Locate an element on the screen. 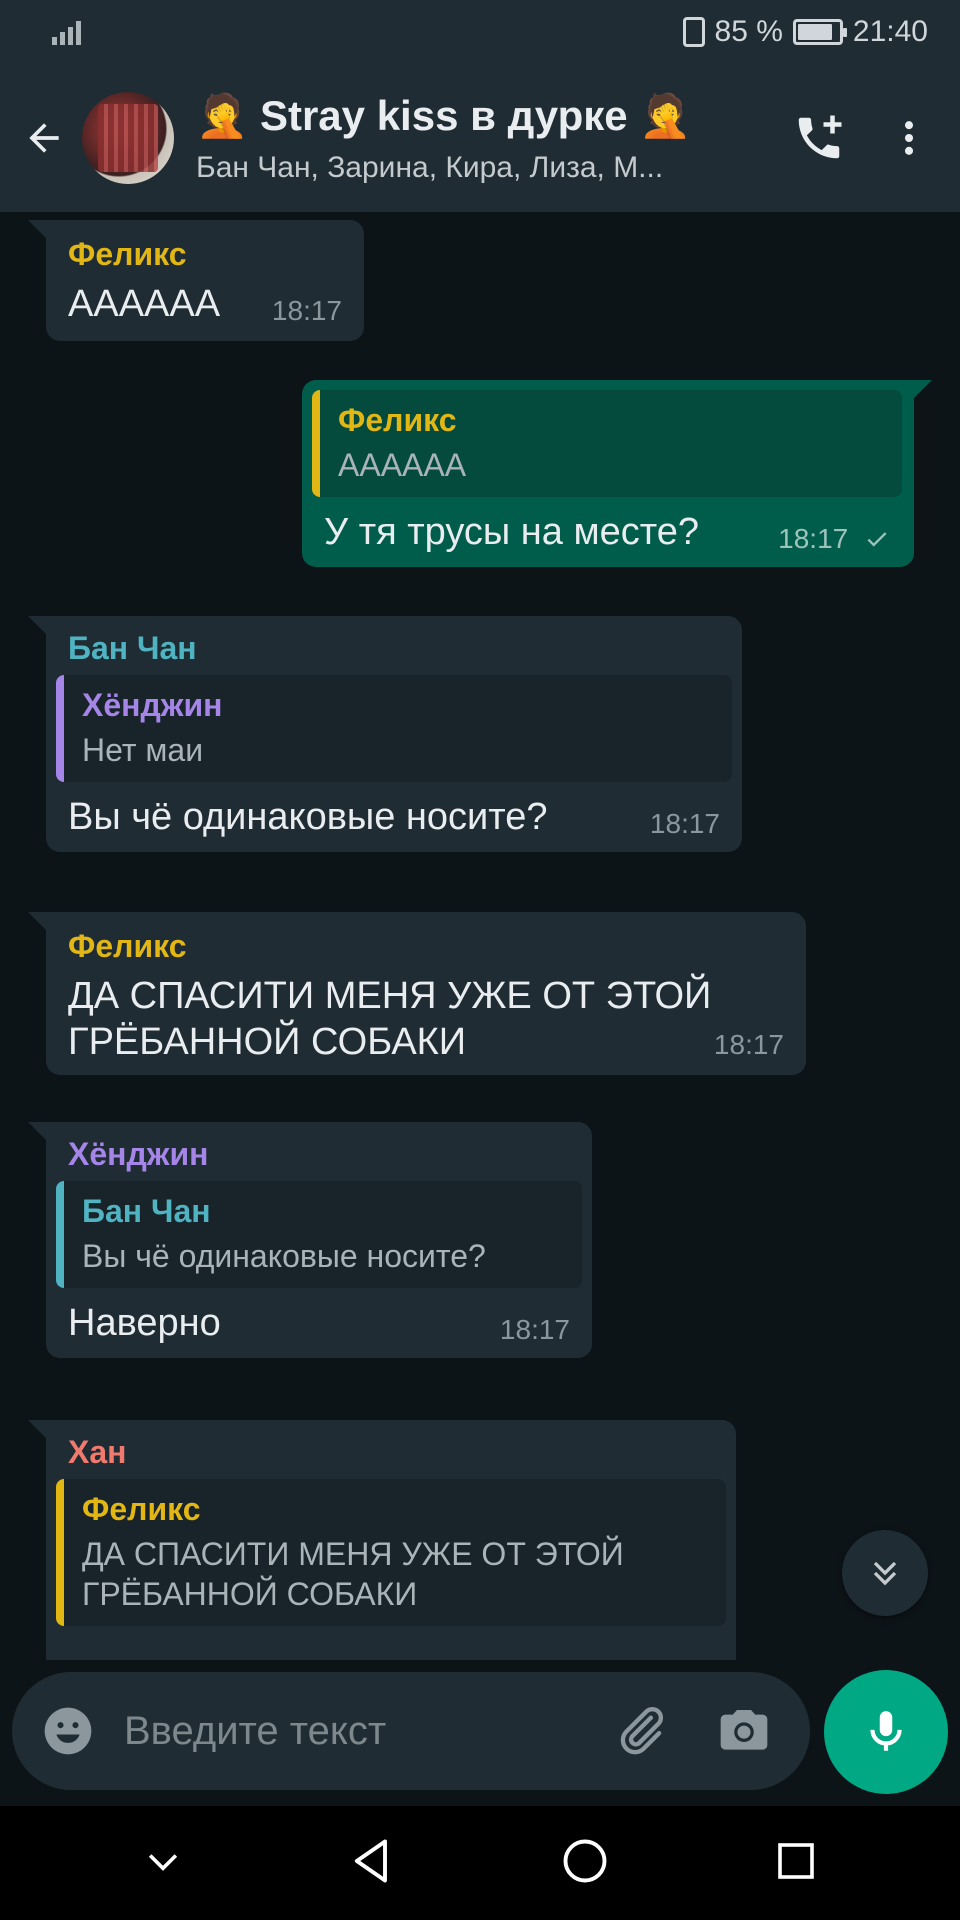  nav-recents-button is located at coordinates (796, 1863).